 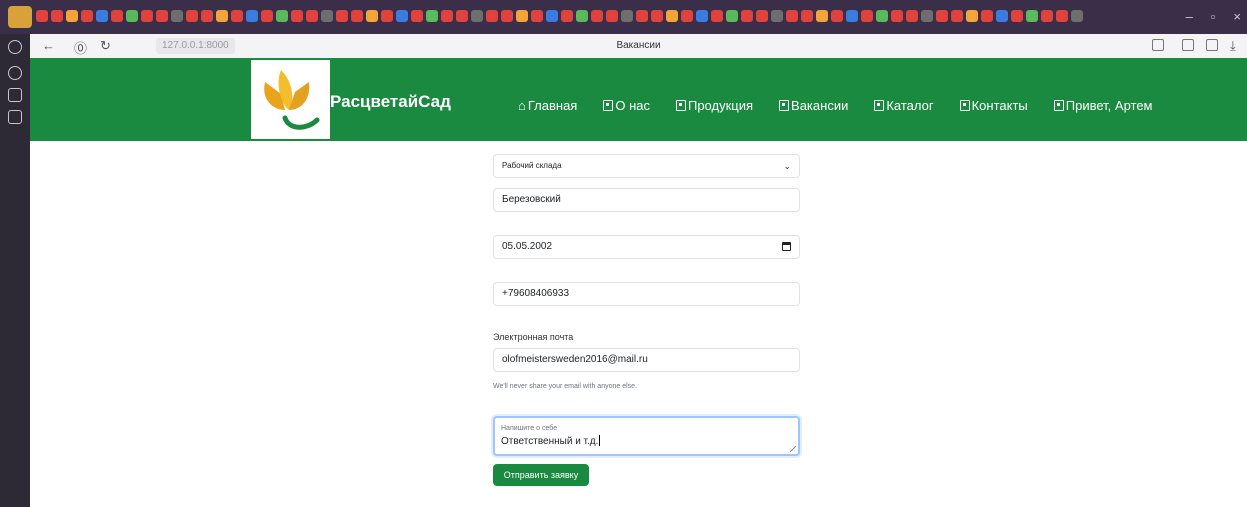 What do you see at coordinates (646, 166) in the screenshot?
I see `position-select: Рабочий склада ⌄` at bounding box center [646, 166].